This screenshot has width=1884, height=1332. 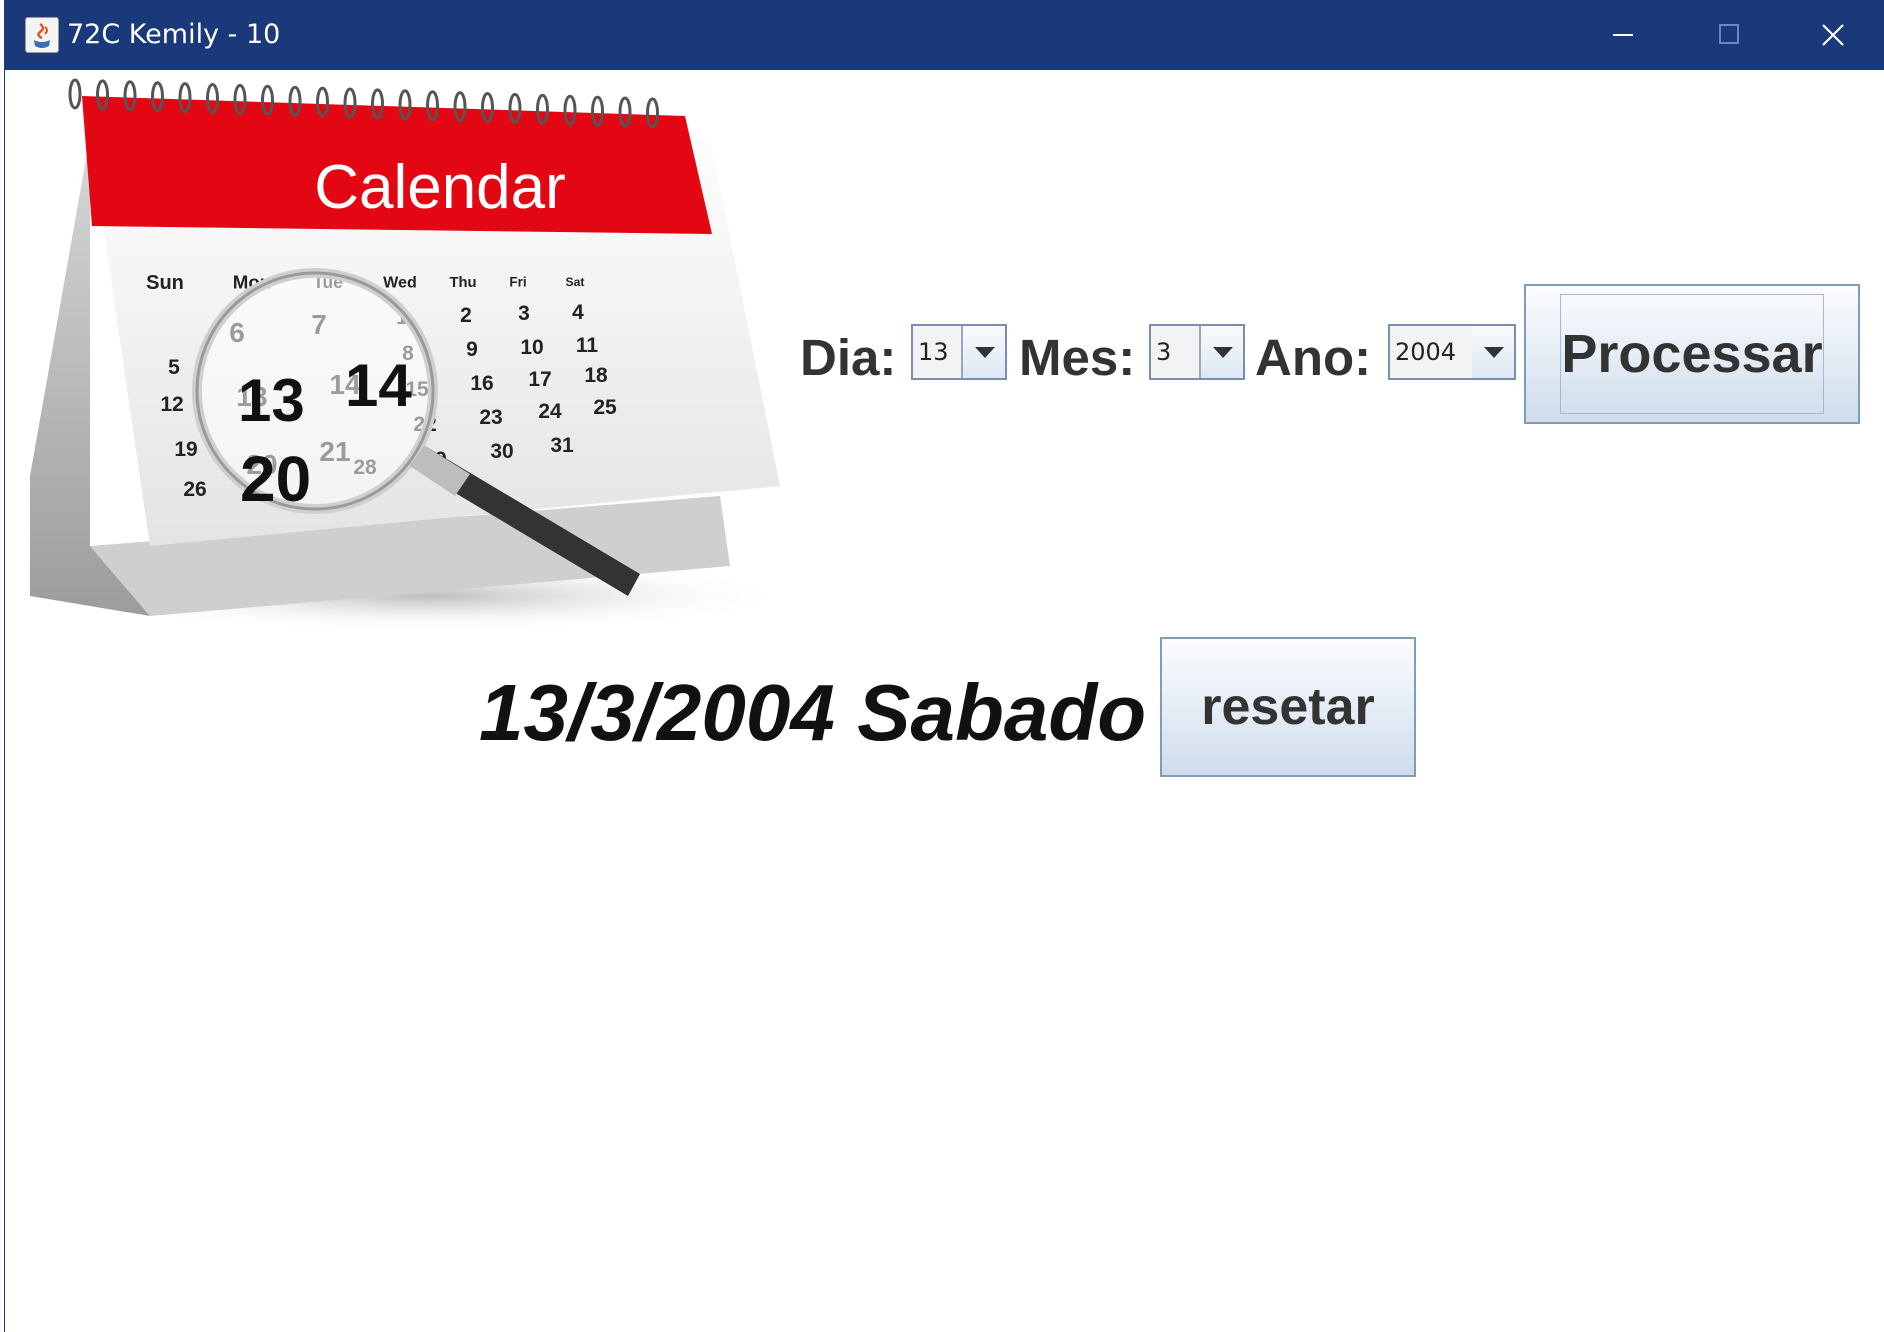 I want to click on minimize-button, so click(x=1623, y=35).